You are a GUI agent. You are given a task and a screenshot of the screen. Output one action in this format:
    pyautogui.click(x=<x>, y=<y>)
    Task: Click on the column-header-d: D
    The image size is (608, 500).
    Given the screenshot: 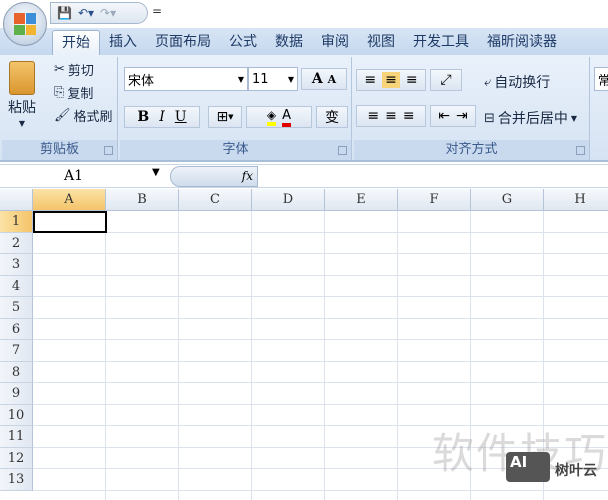 What is the action you would take?
    pyautogui.click(x=288, y=200)
    